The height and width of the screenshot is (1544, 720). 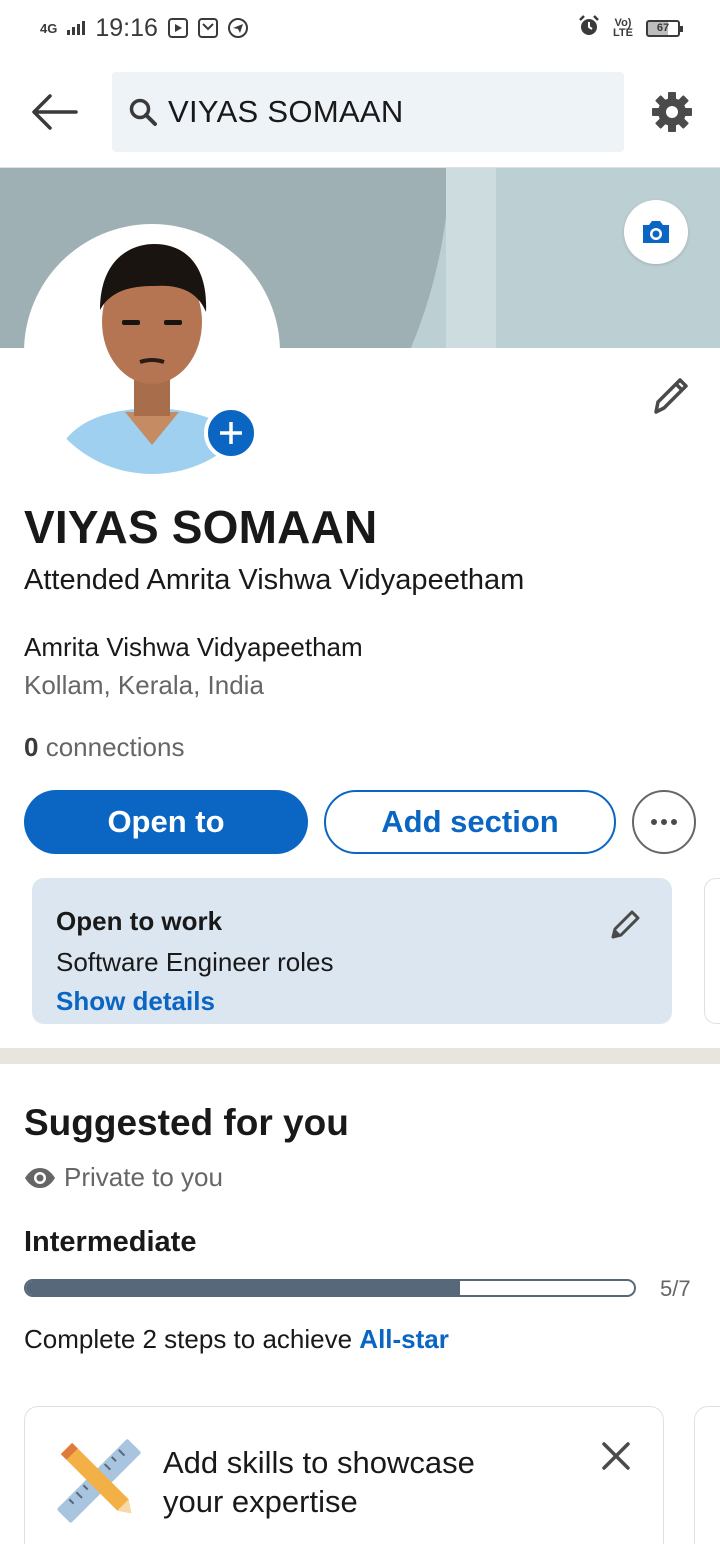 What do you see at coordinates (589, 28) in the screenshot?
I see `alarm-icon` at bounding box center [589, 28].